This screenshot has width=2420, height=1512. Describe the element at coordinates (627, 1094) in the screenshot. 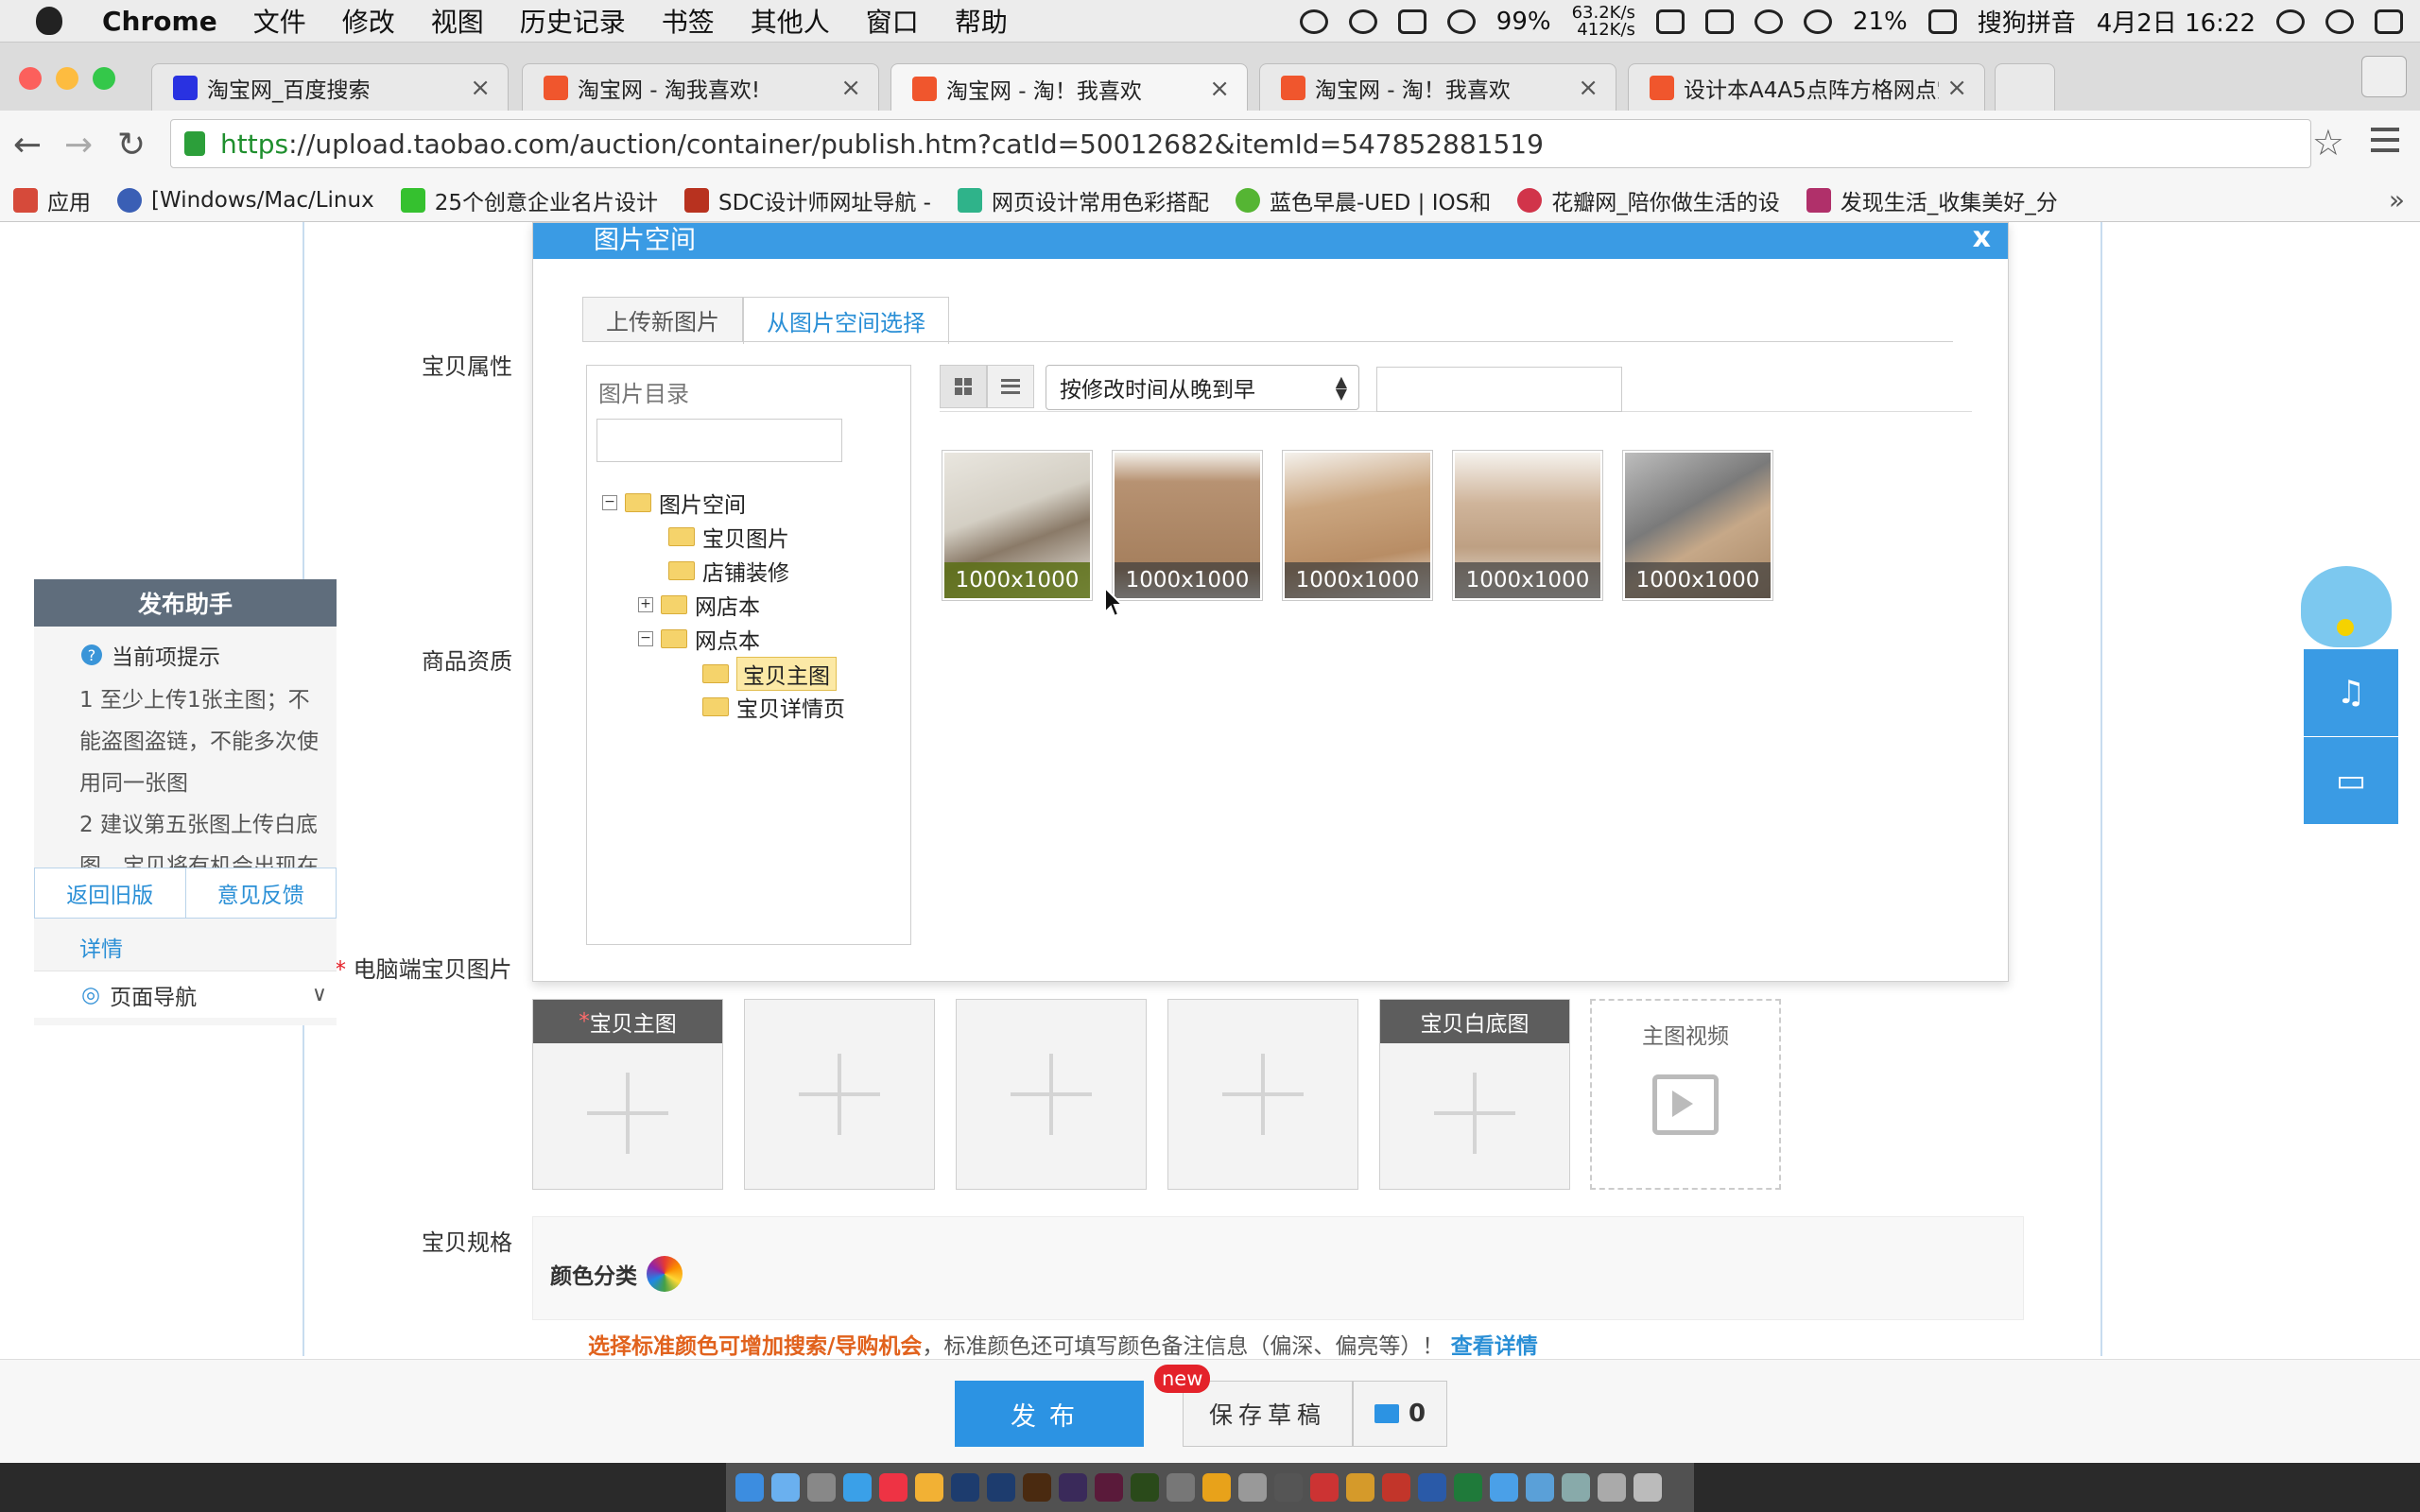

I see `upload-slot-main: * 宝贝主图` at that location.